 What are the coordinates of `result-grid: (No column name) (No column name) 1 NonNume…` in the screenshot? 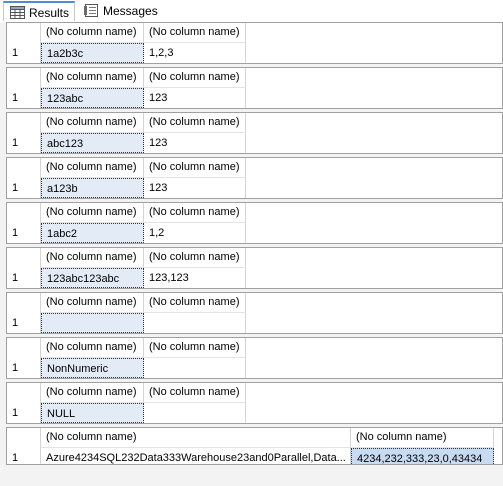 It's located at (254, 358).